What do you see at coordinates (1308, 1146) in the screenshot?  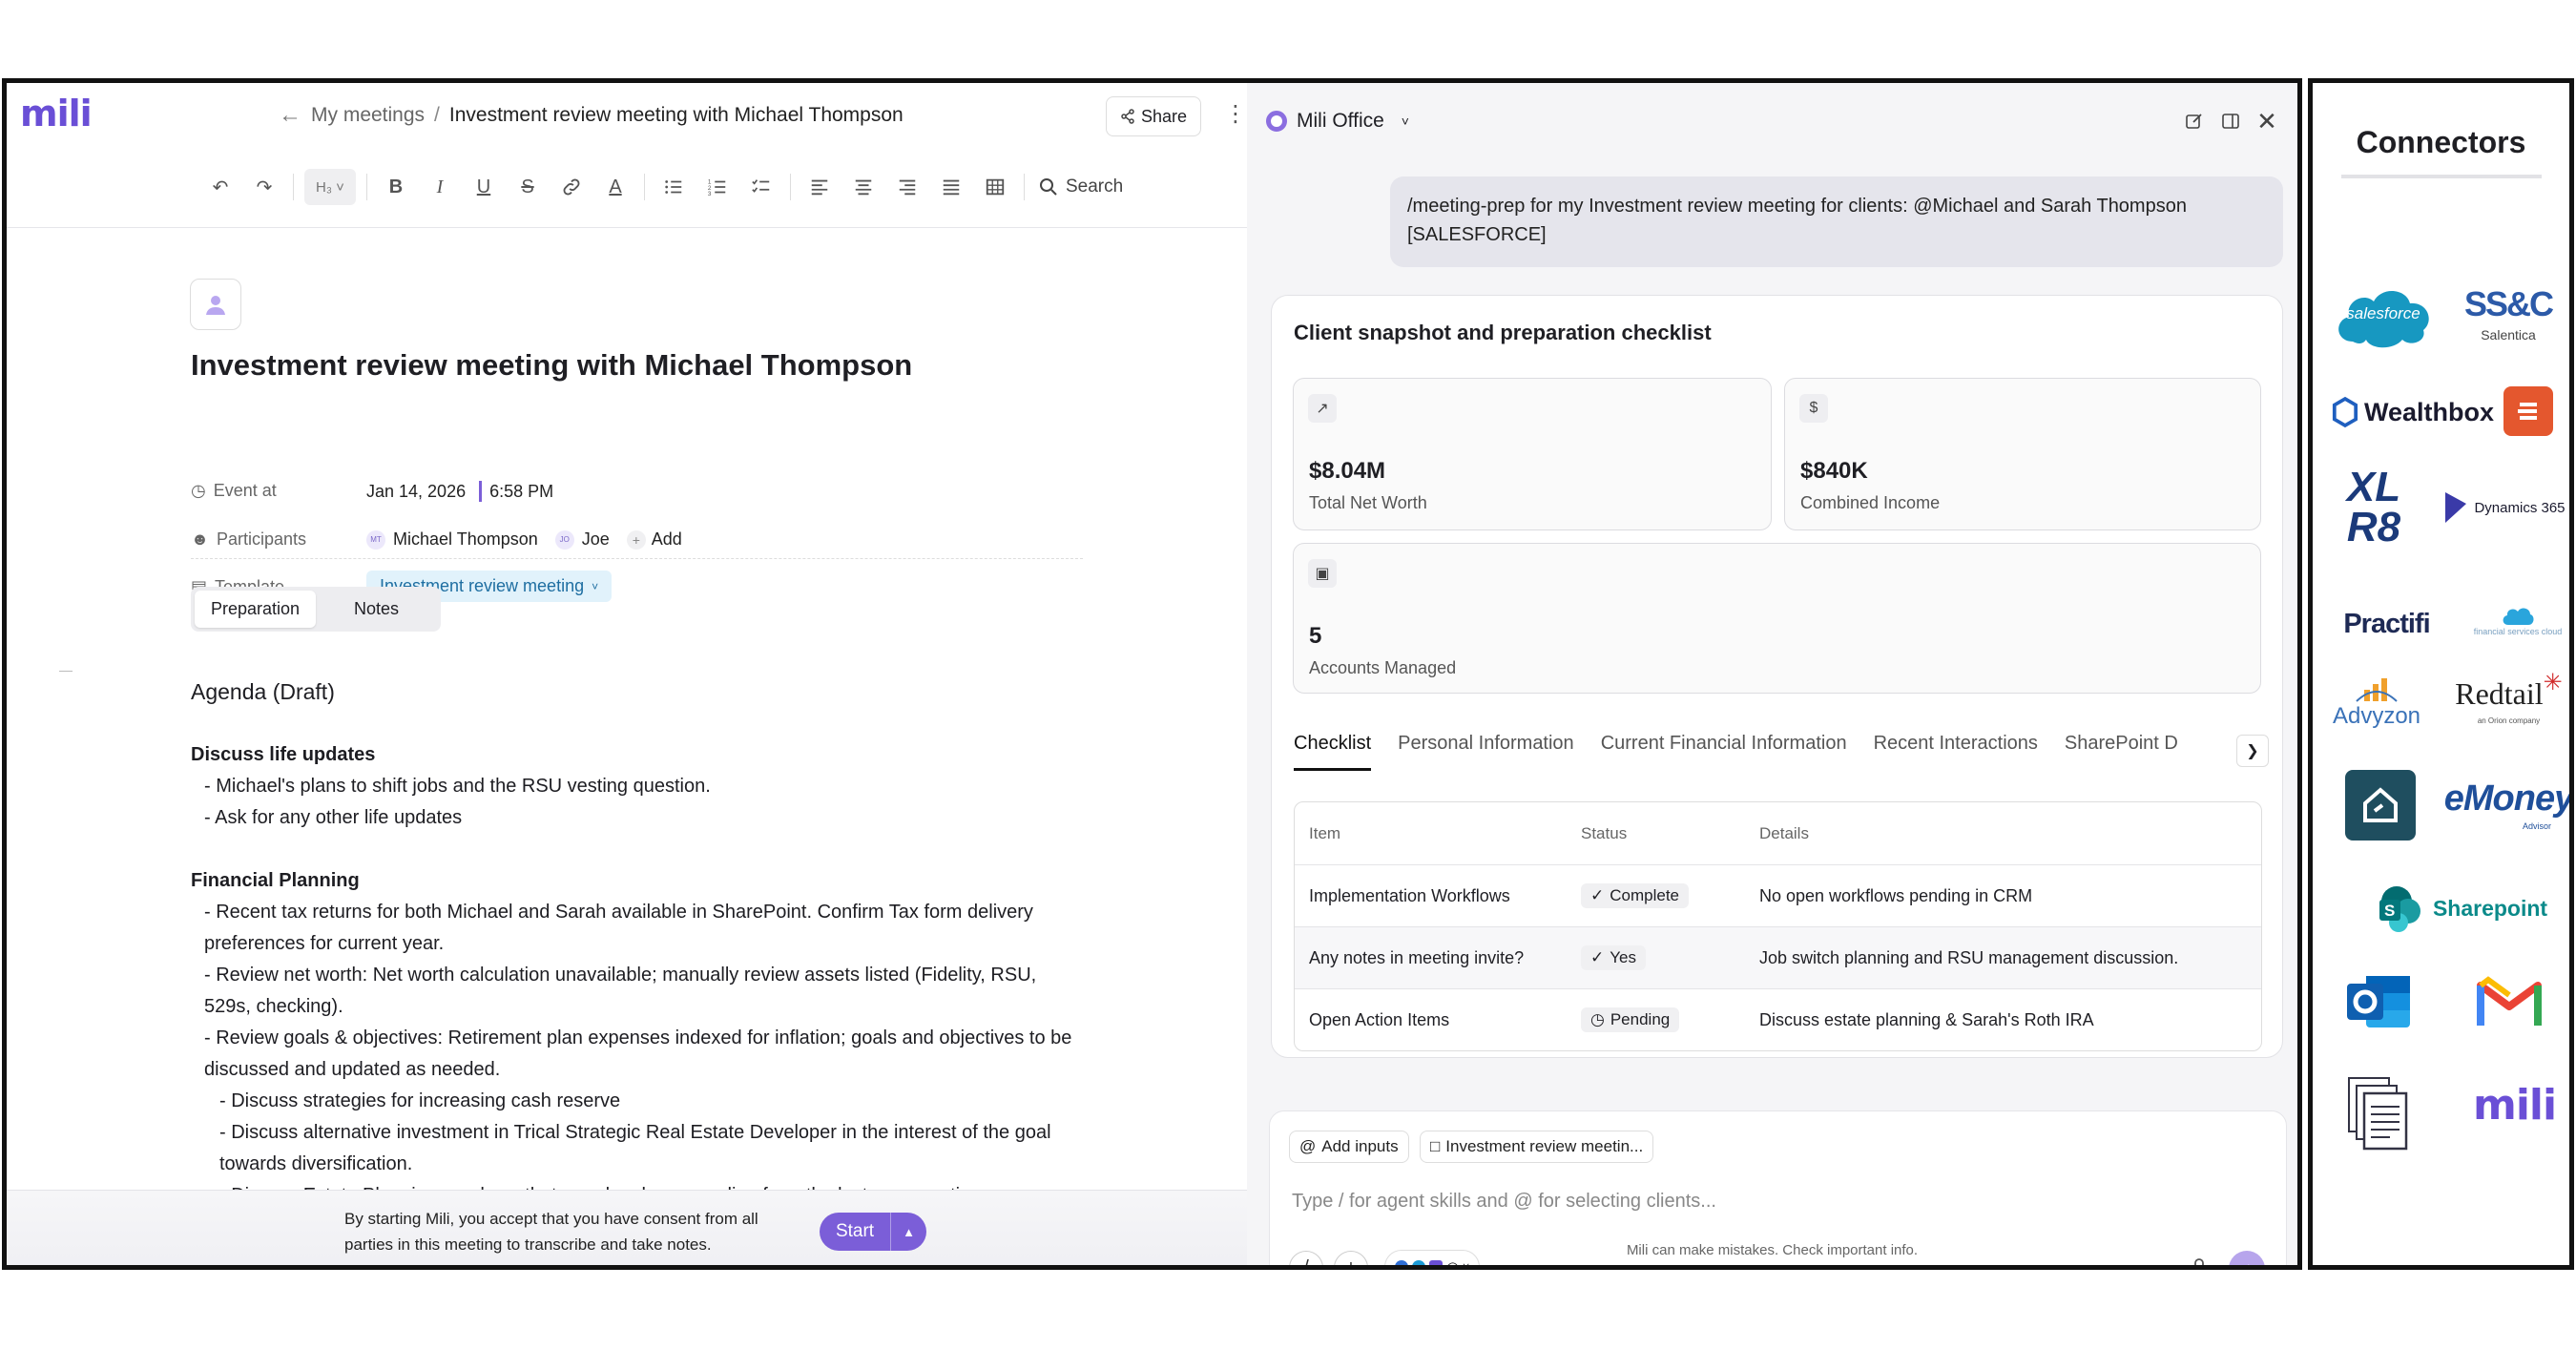 I see `at-icon: @` at bounding box center [1308, 1146].